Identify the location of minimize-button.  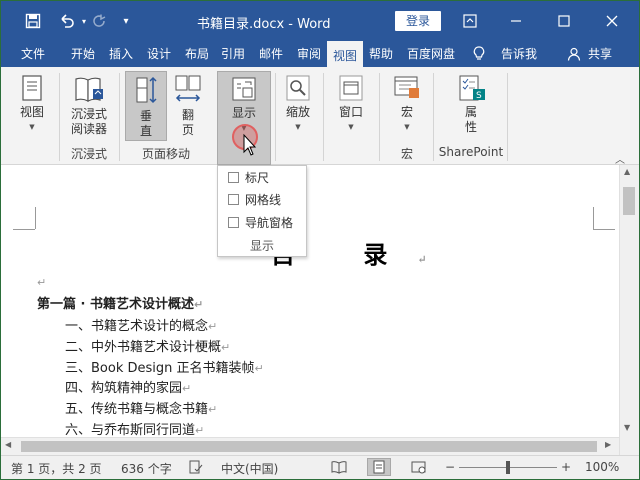
(516, 21).